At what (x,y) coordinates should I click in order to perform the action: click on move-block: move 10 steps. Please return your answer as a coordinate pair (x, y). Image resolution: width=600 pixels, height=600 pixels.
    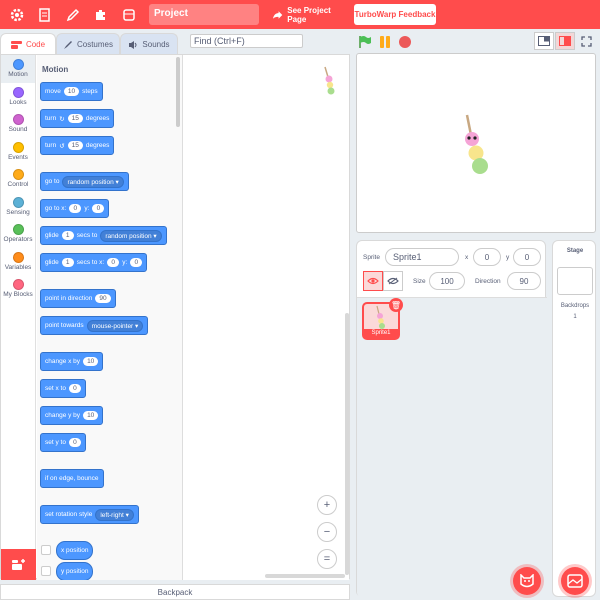
    Looking at the image, I should click on (71, 91).